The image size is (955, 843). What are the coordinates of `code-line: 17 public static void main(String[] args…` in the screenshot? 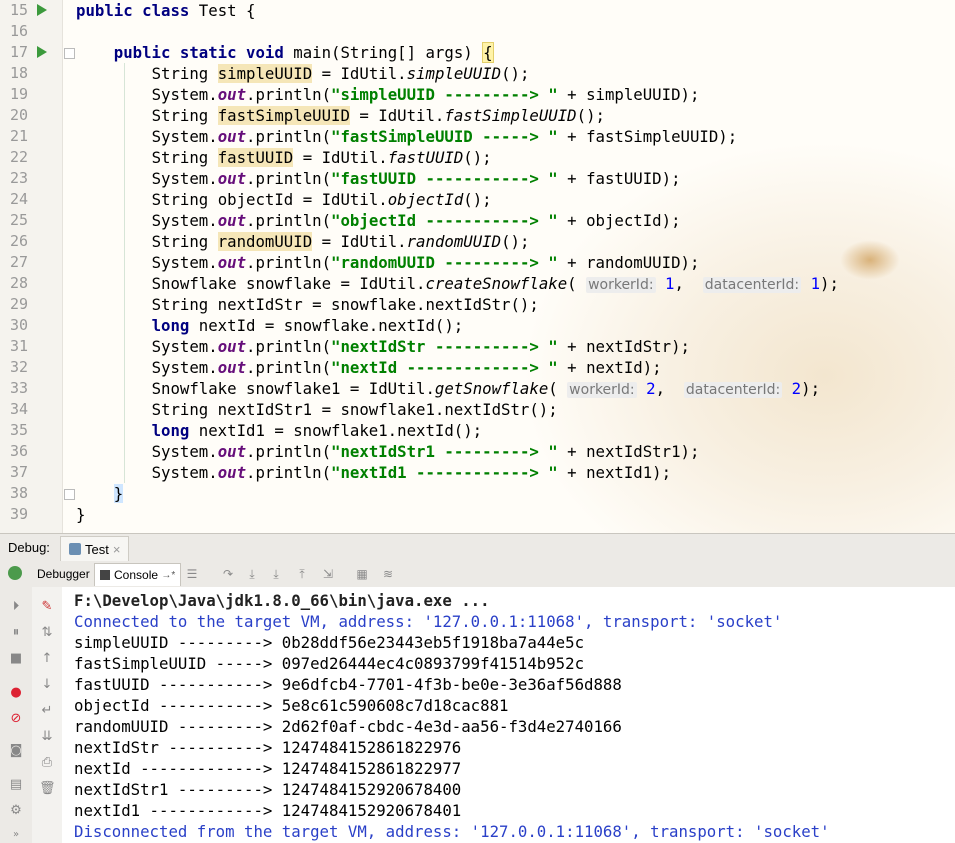 It's located at (477, 52).